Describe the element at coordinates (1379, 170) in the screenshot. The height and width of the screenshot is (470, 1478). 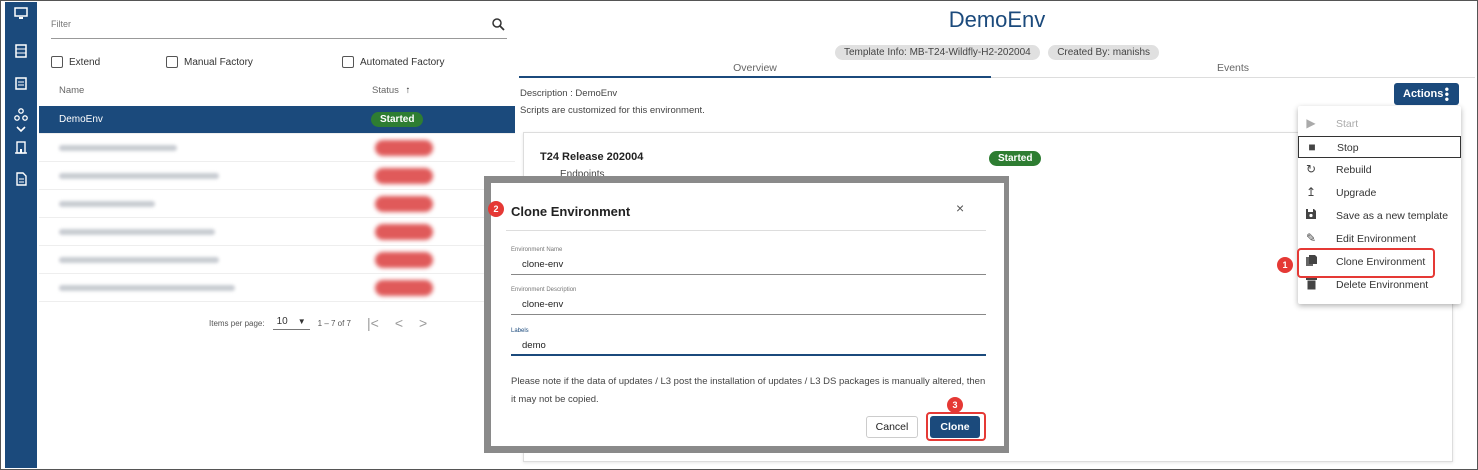
I see `menu-item-rebuild: ↻ Rebuild` at that location.